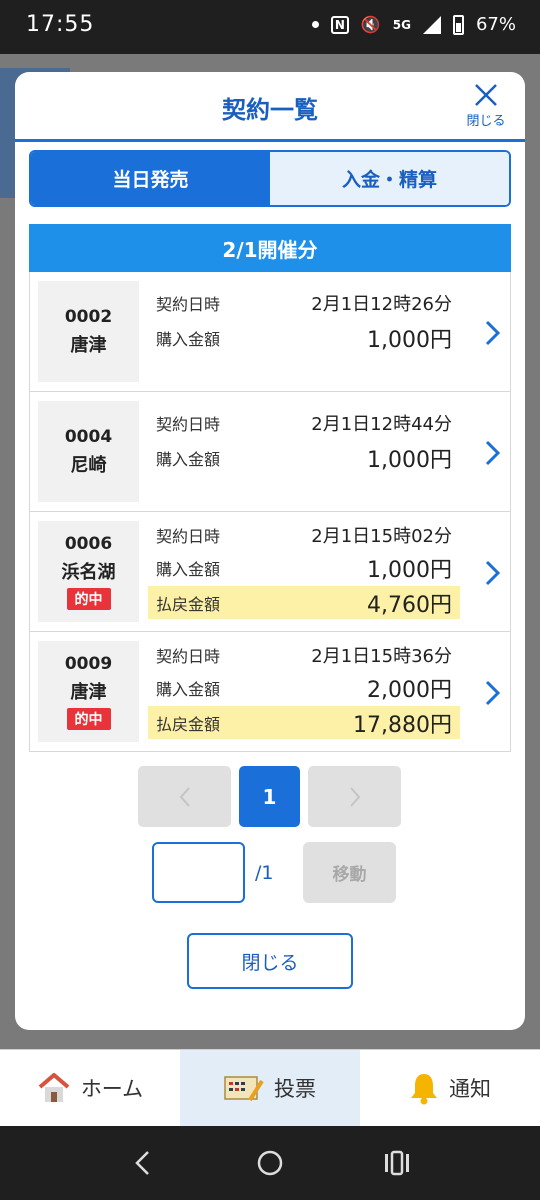 Image resolution: width=540 pixels, height=1200 pixels. Describe the element at coordinates (270, 248) in the screenshot. I see `date-banner: 2/1開催分` at that location.